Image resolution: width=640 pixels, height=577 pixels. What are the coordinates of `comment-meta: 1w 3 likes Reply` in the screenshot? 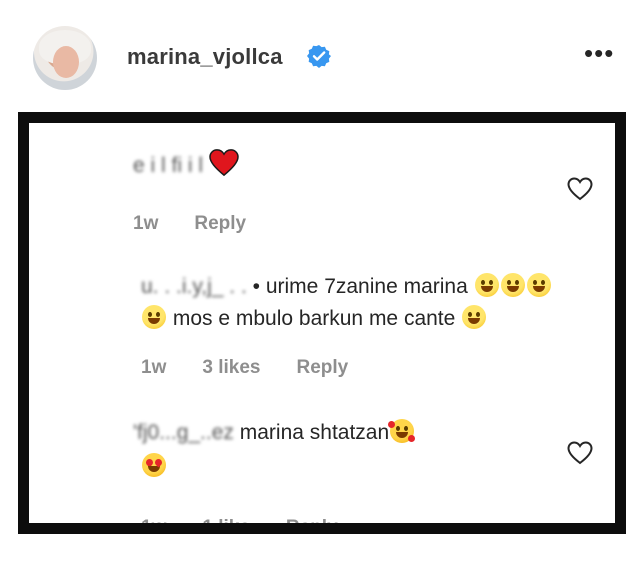 It's located at (262, 368).